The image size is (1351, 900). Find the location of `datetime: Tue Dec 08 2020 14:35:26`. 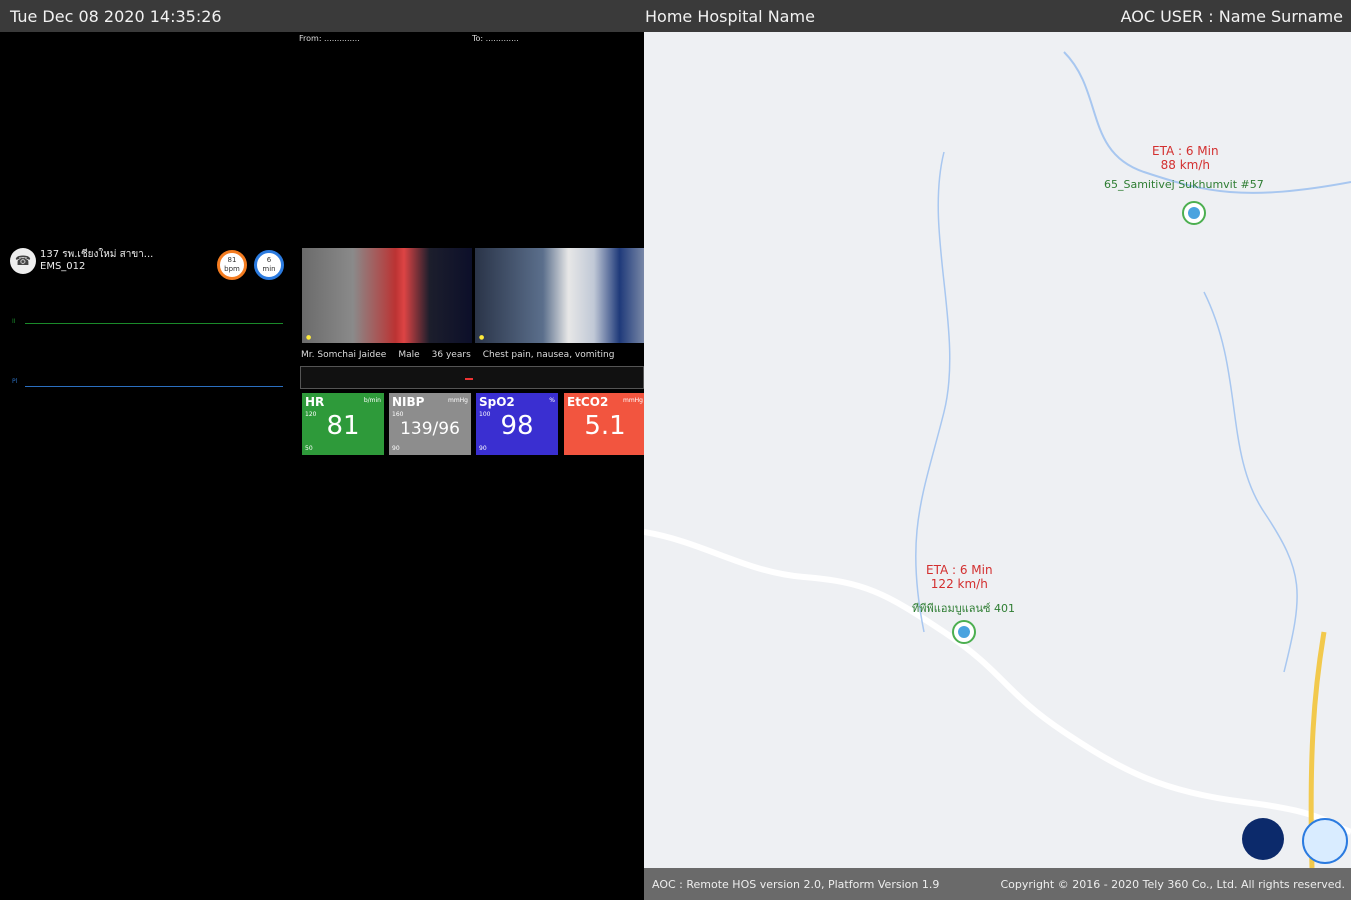

datetime: Tue Dec 08 2020 14:35:26 is located at coordinates (116, 16).